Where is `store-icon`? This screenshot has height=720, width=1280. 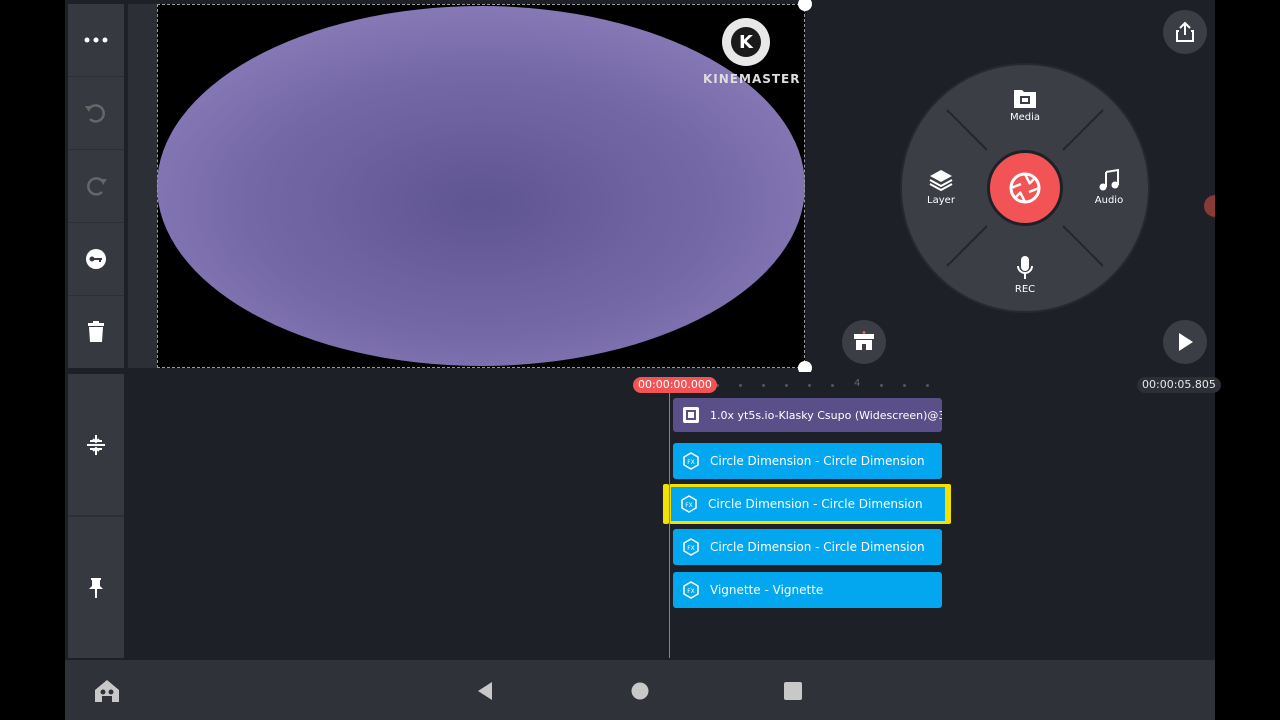 store-icon is located at coordinates (864, 340).